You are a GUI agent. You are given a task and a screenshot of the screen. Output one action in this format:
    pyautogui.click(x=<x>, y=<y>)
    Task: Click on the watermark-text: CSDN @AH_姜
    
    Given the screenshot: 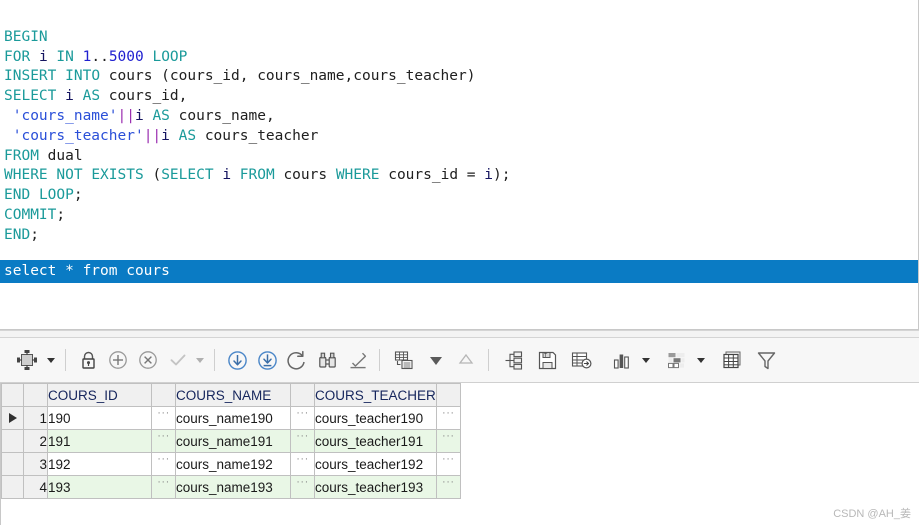 What is the action you would take?
    pyautogui.click(x=872, y=514)
    